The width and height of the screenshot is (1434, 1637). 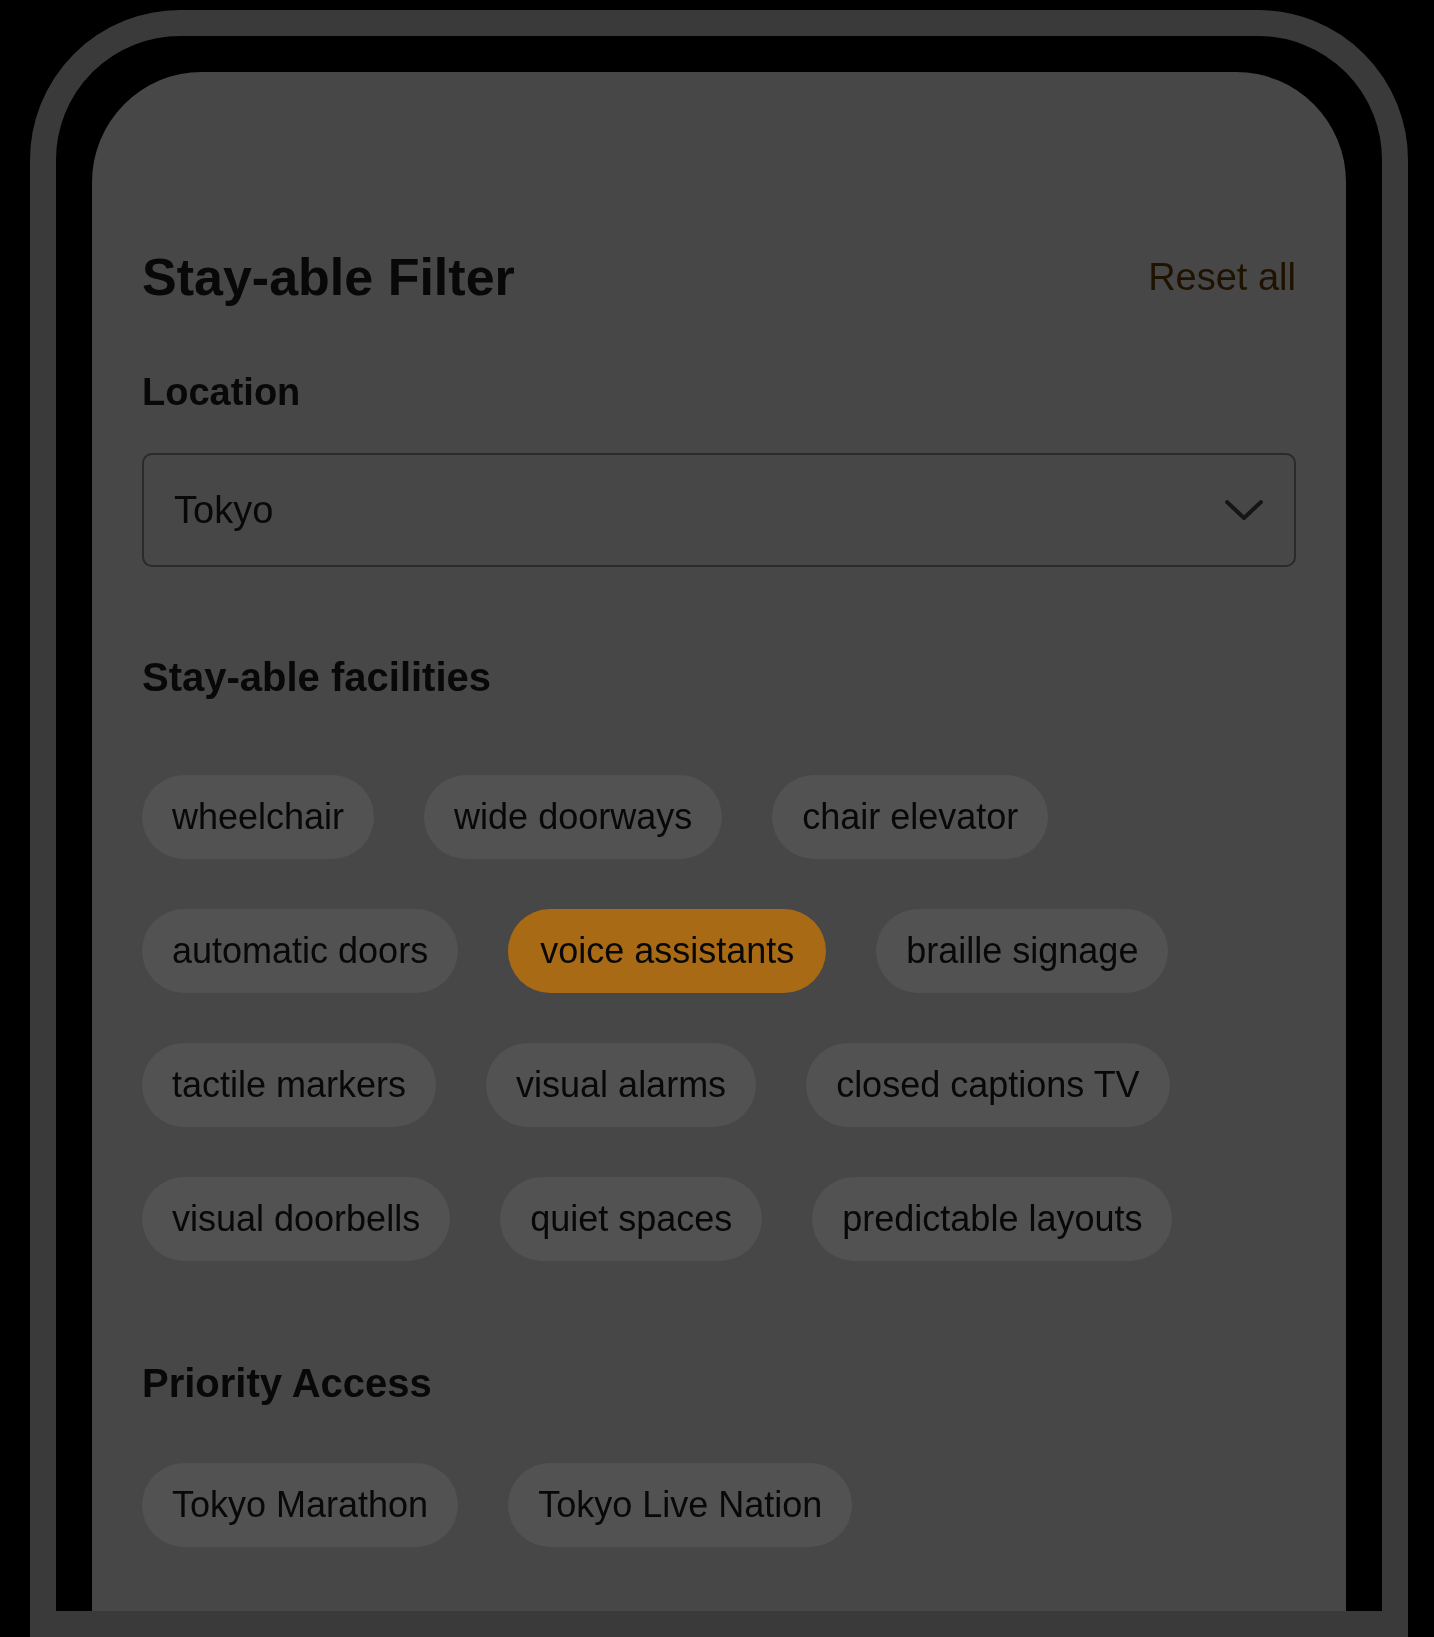 What do you see at coordinates (300, 951) in the screenshot?
I see `filter-chip: automatic doors` at bounding box center [300, 951].